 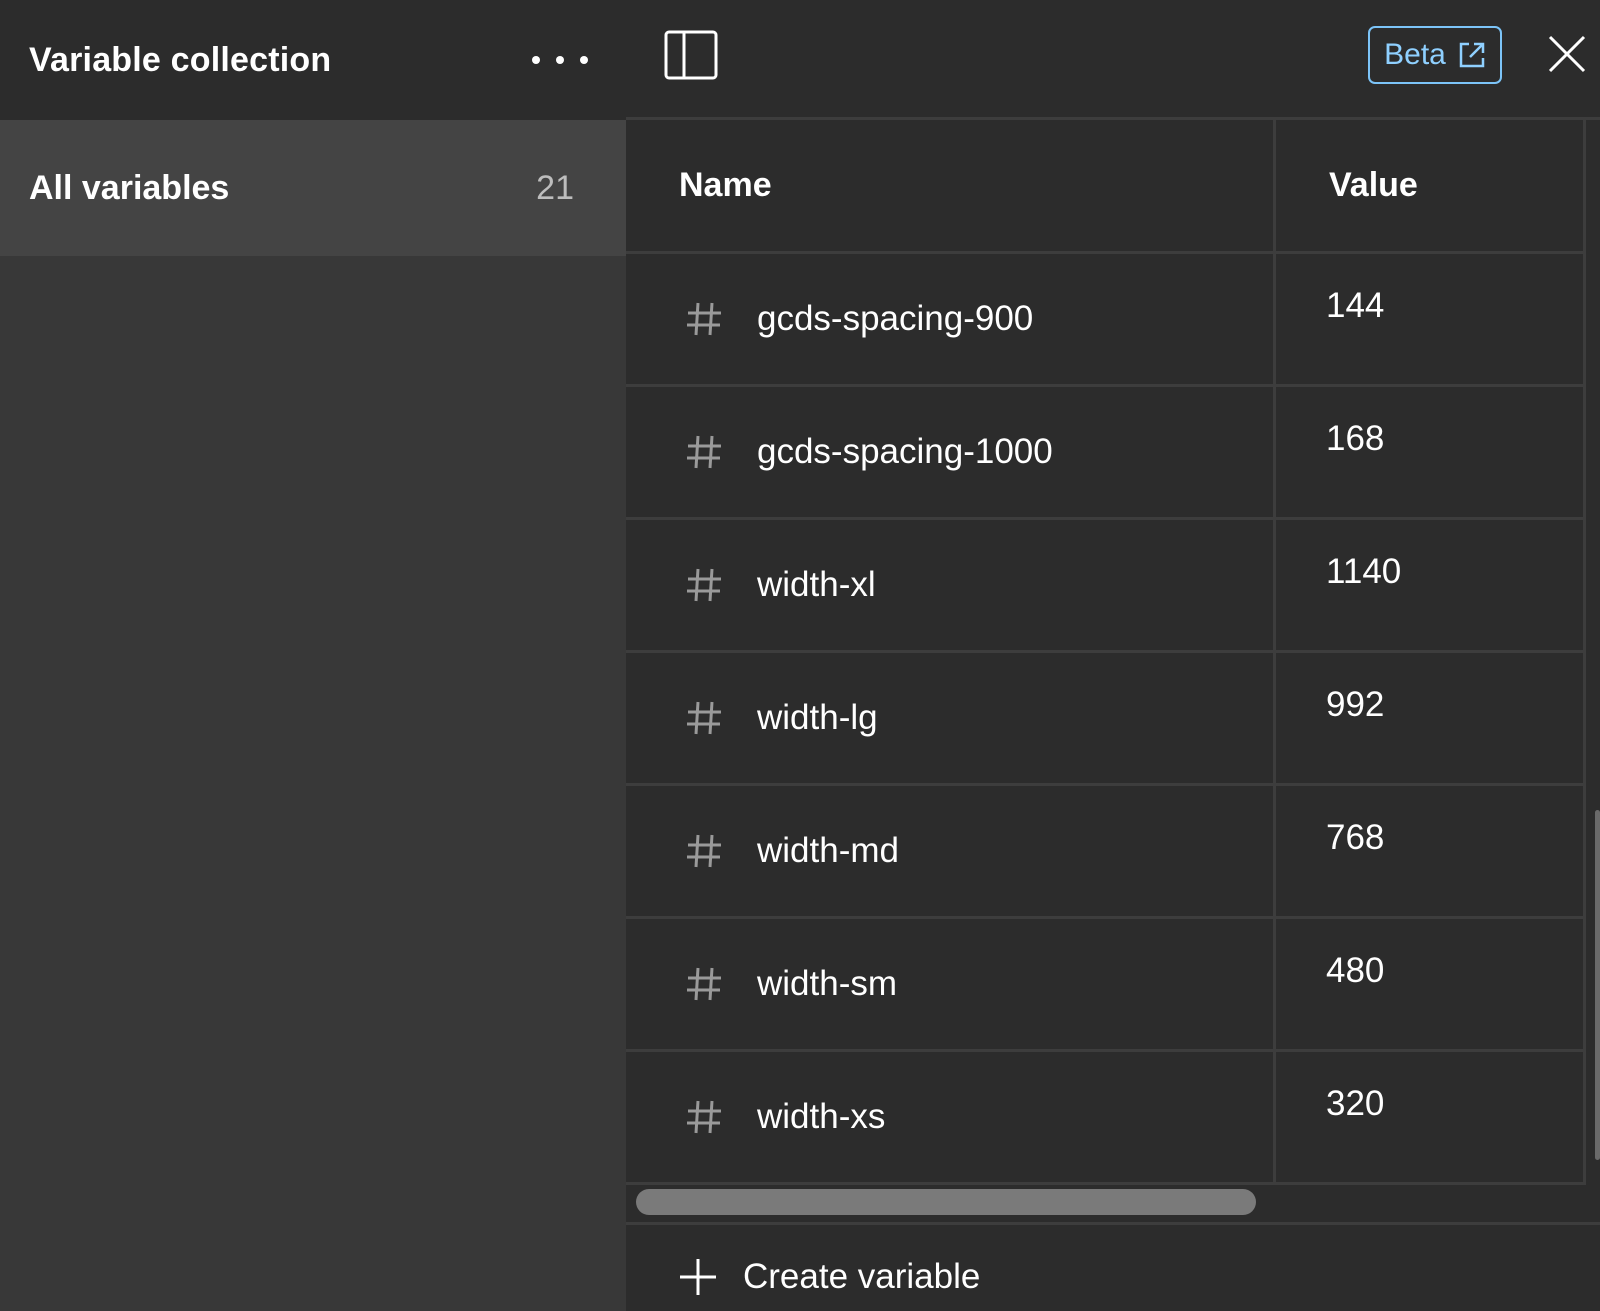 What do you see at coordinates (129, 187) in the screenshot?
I see `sidebar-item-label: All variables` at bounding box center [129, 187].